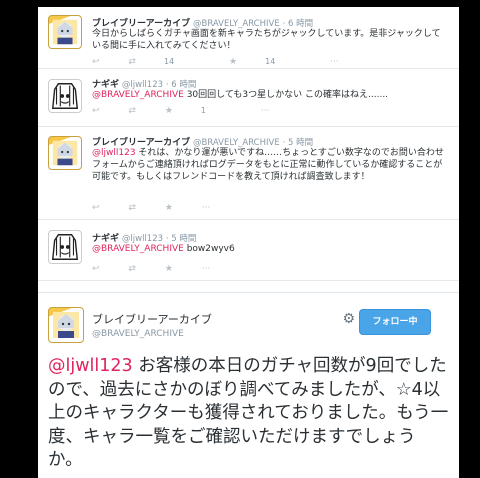 Image resolution: width=480 pixels, height=478 pixels. Describe the element at coordinates (169, 61) in the screenshot. I see `retweet-count: 14` at that location.